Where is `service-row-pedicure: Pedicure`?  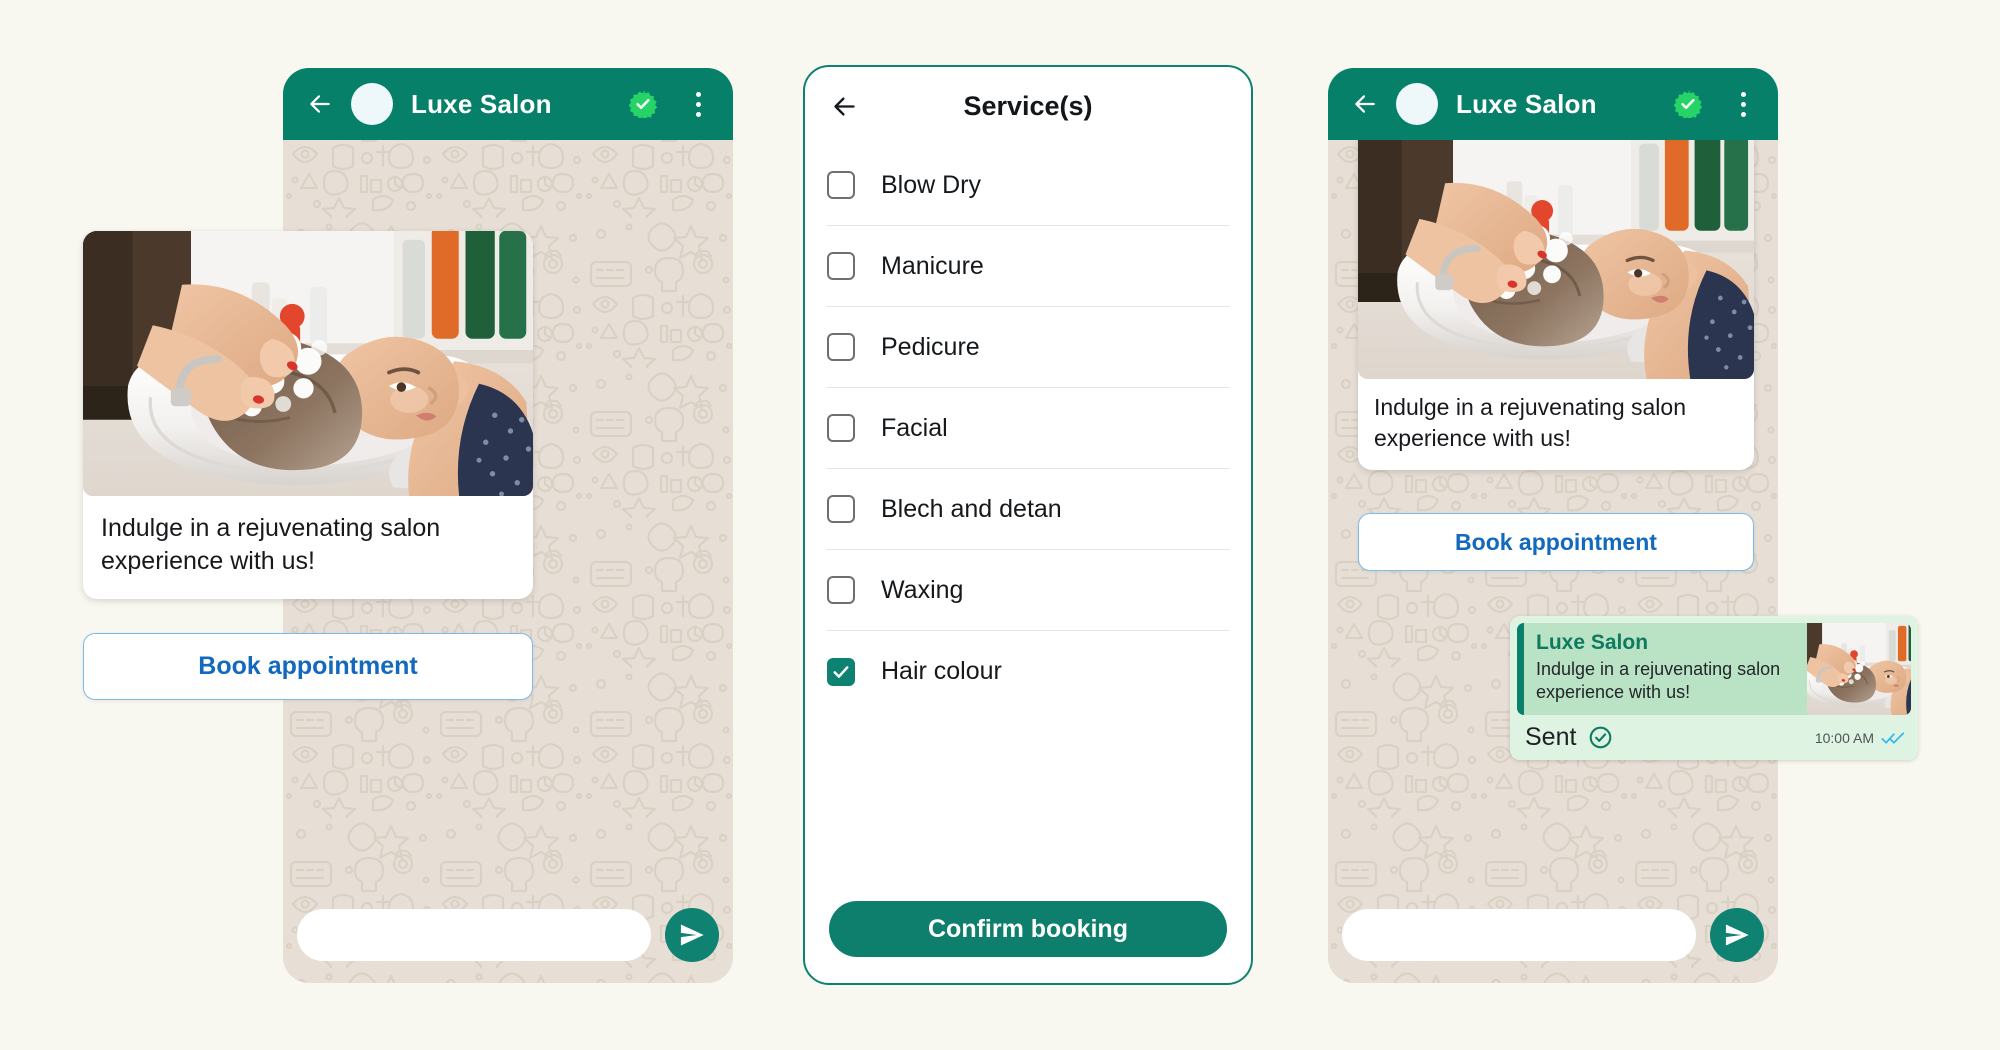 service-row-pedicure: Pedicure is located at coordinates (1028, 347).